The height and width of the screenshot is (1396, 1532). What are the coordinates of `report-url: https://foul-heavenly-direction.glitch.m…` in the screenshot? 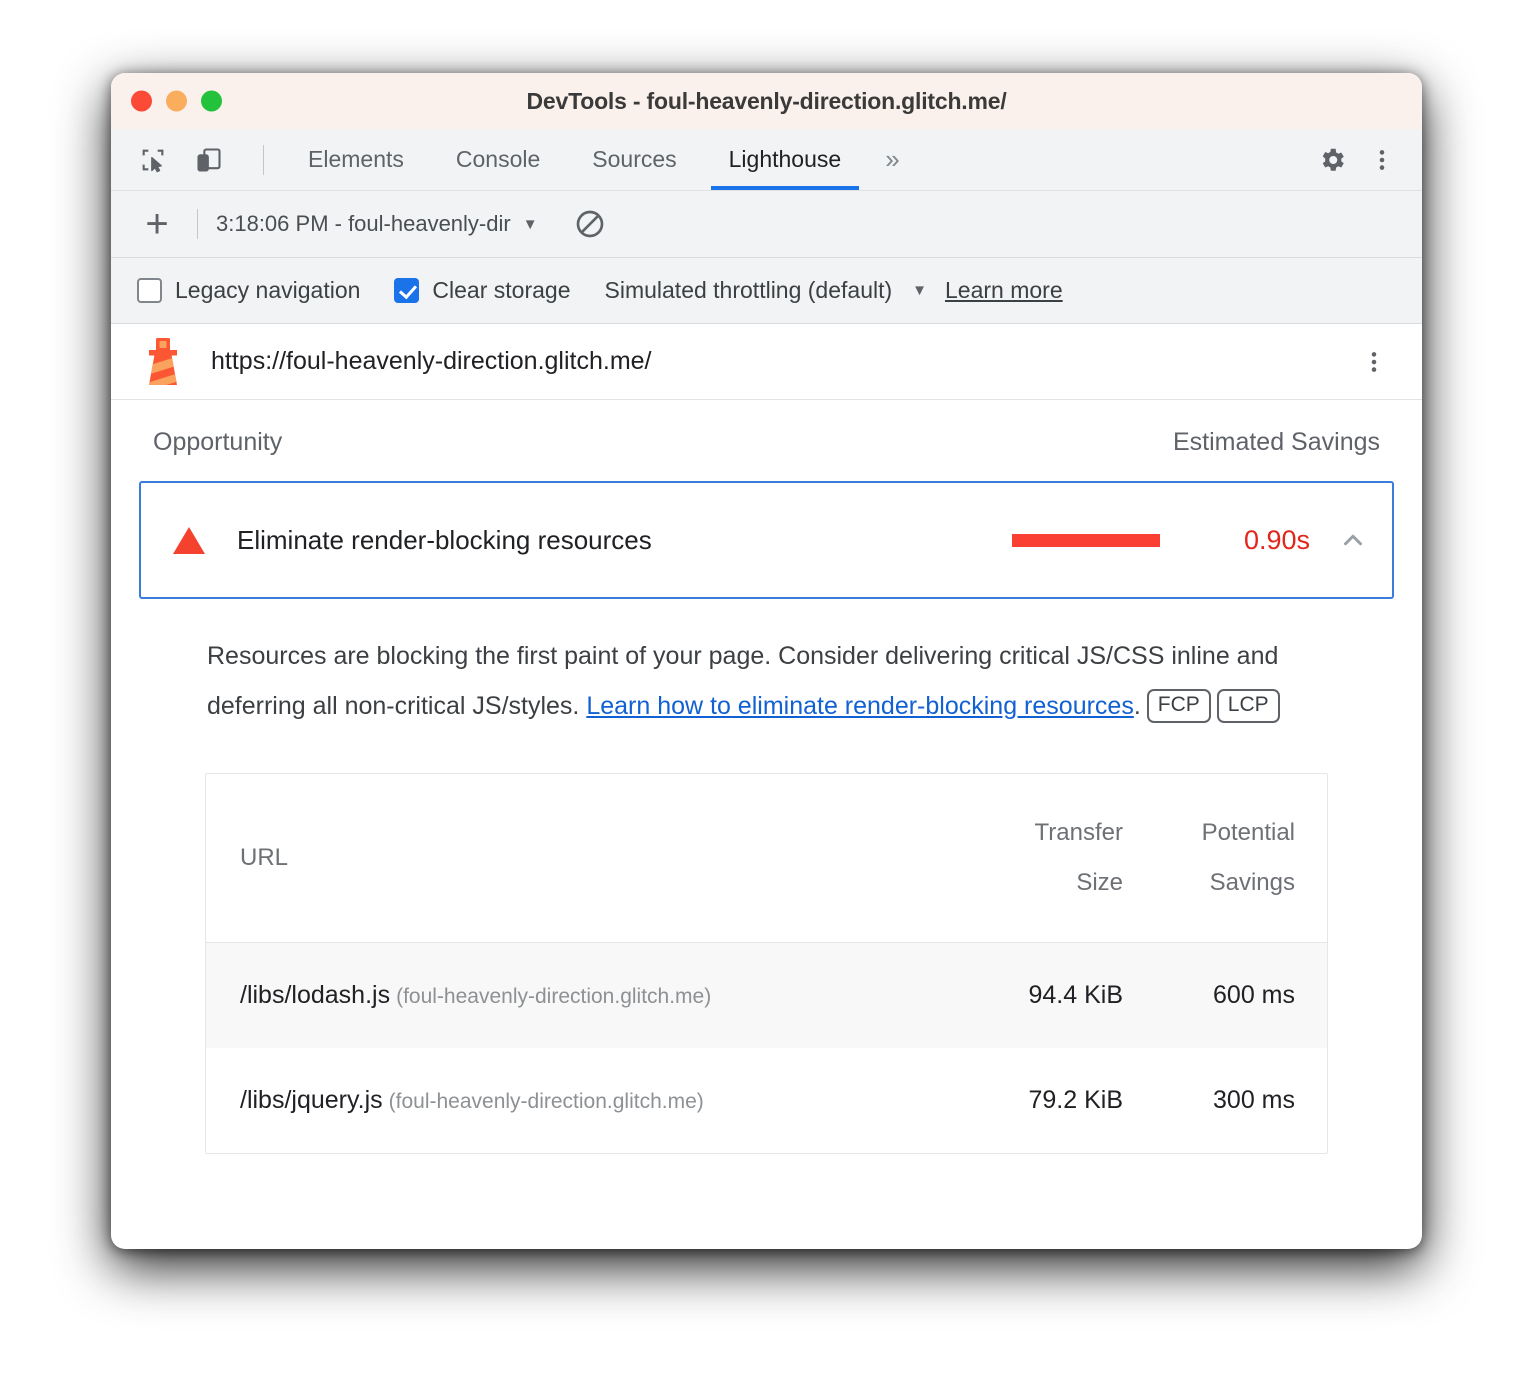 It's located at (431, 361).